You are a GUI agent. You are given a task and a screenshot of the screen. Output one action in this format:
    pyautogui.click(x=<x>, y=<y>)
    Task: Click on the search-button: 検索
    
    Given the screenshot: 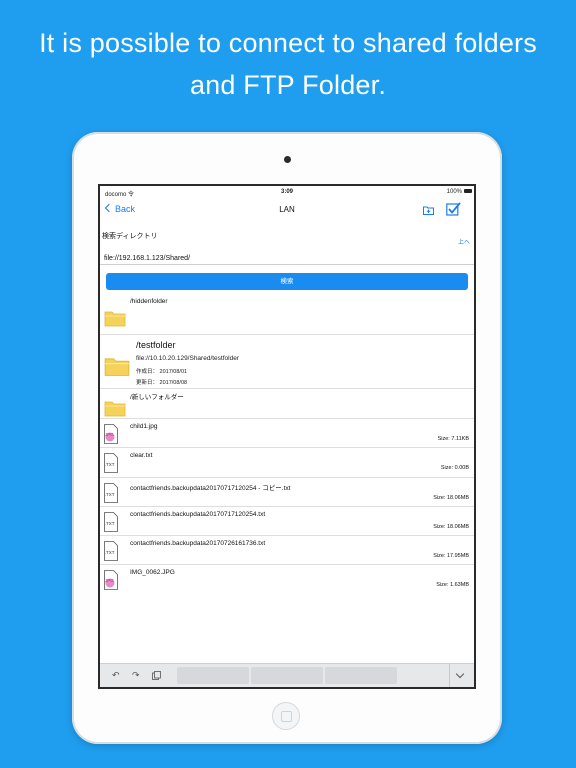 What is the action you would take?
    pyautogui.click(x=287, y=281)
    